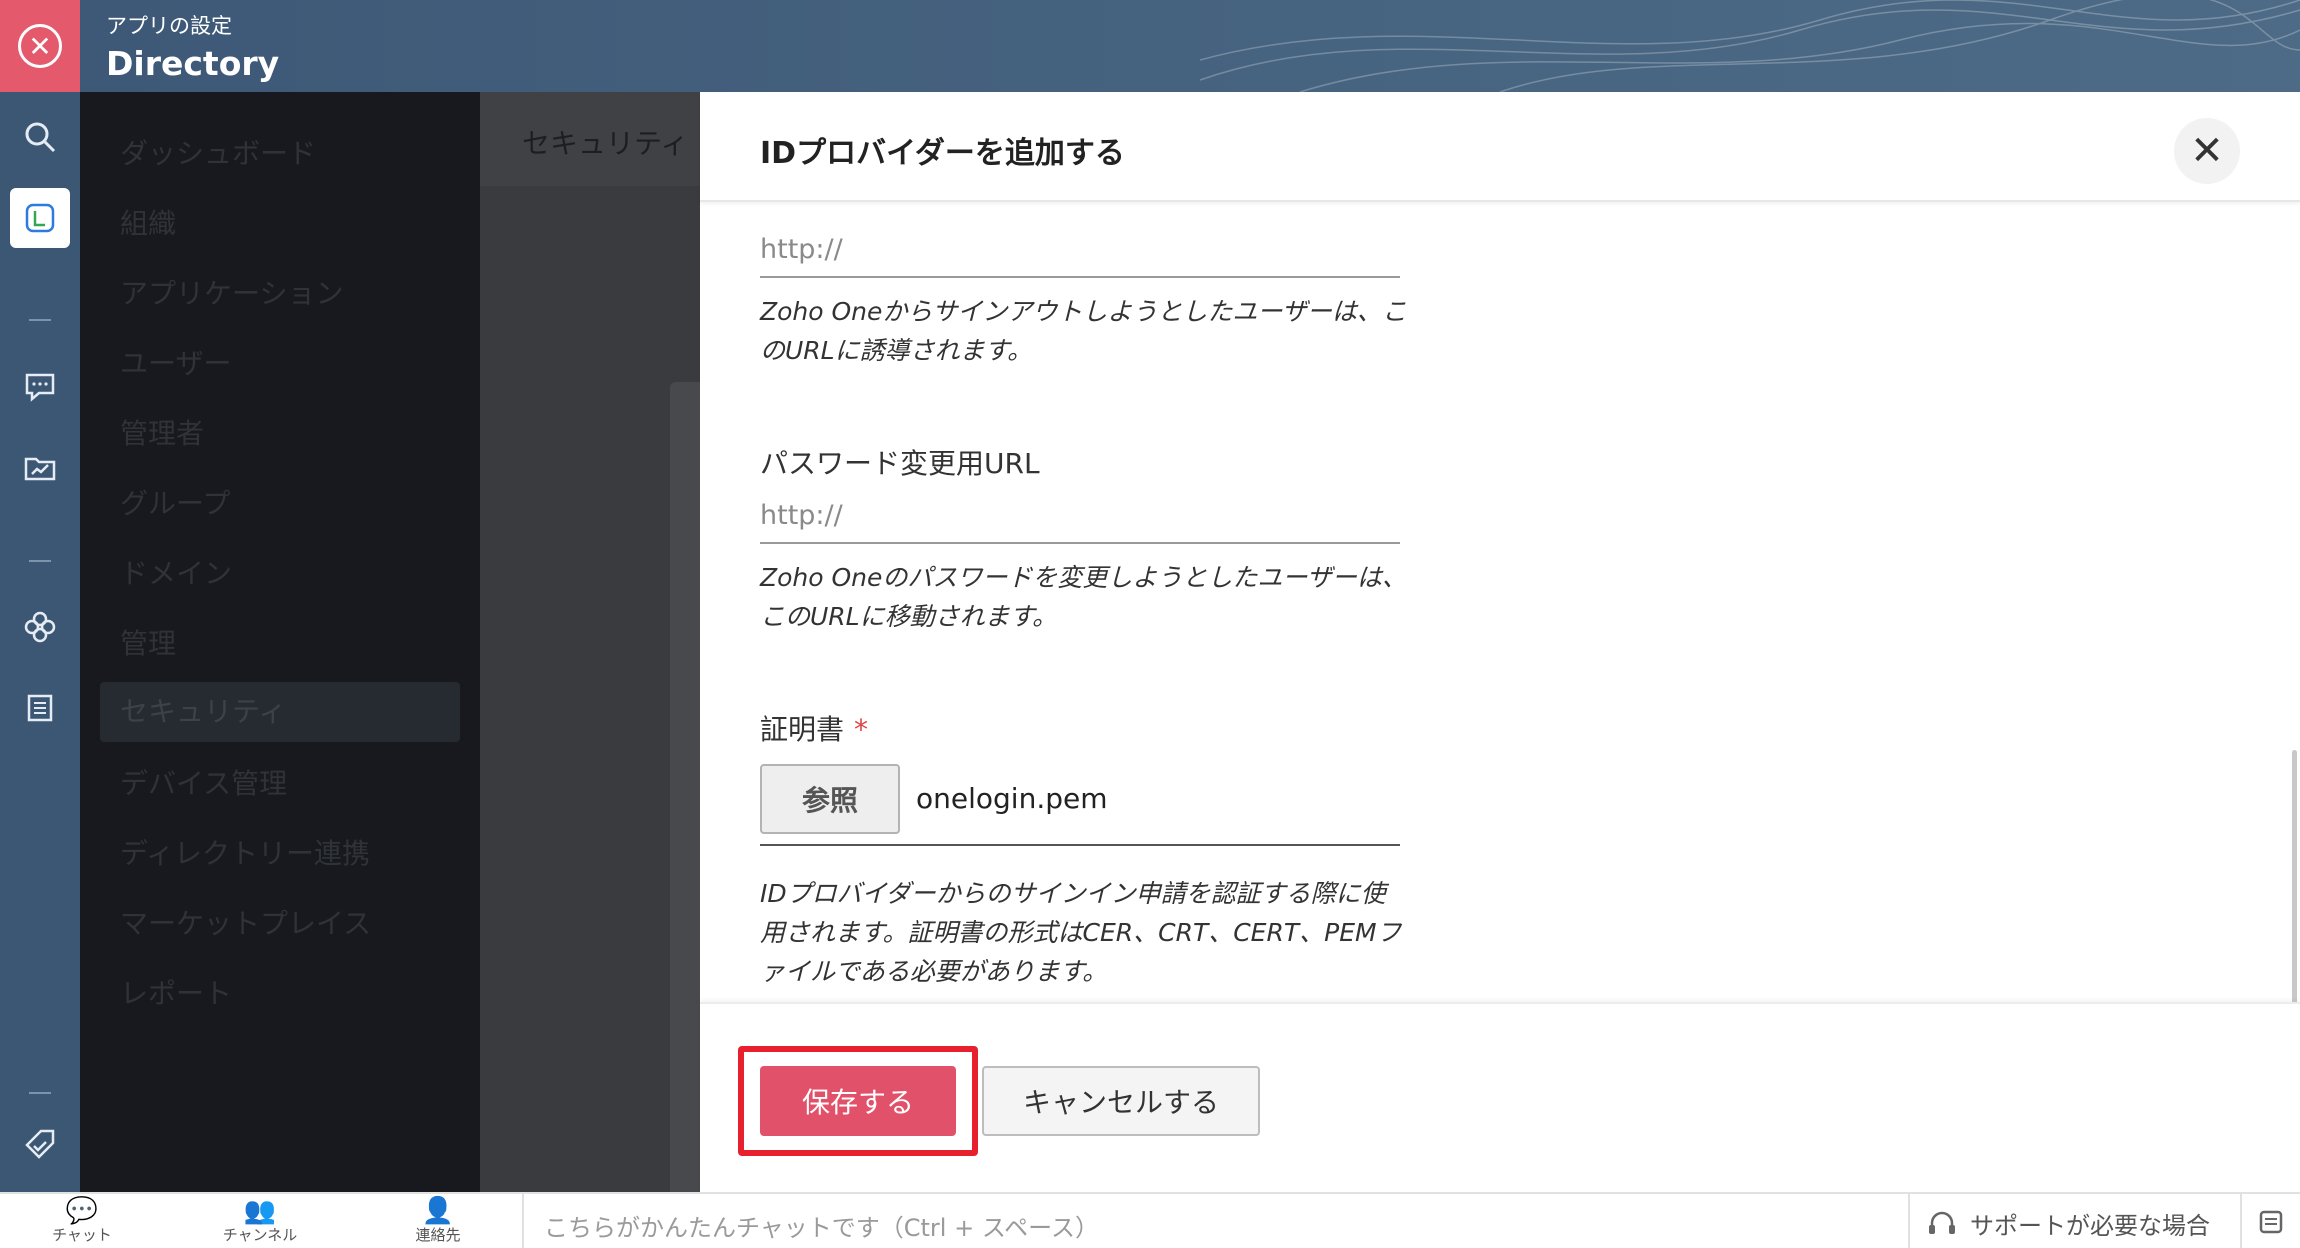 The image size is (2300, 1248). What do you see at coordinates (900, 463) in the screenshot?
I see `password-url-label: パスワード変更用URL` at bounding box center [900, 463].